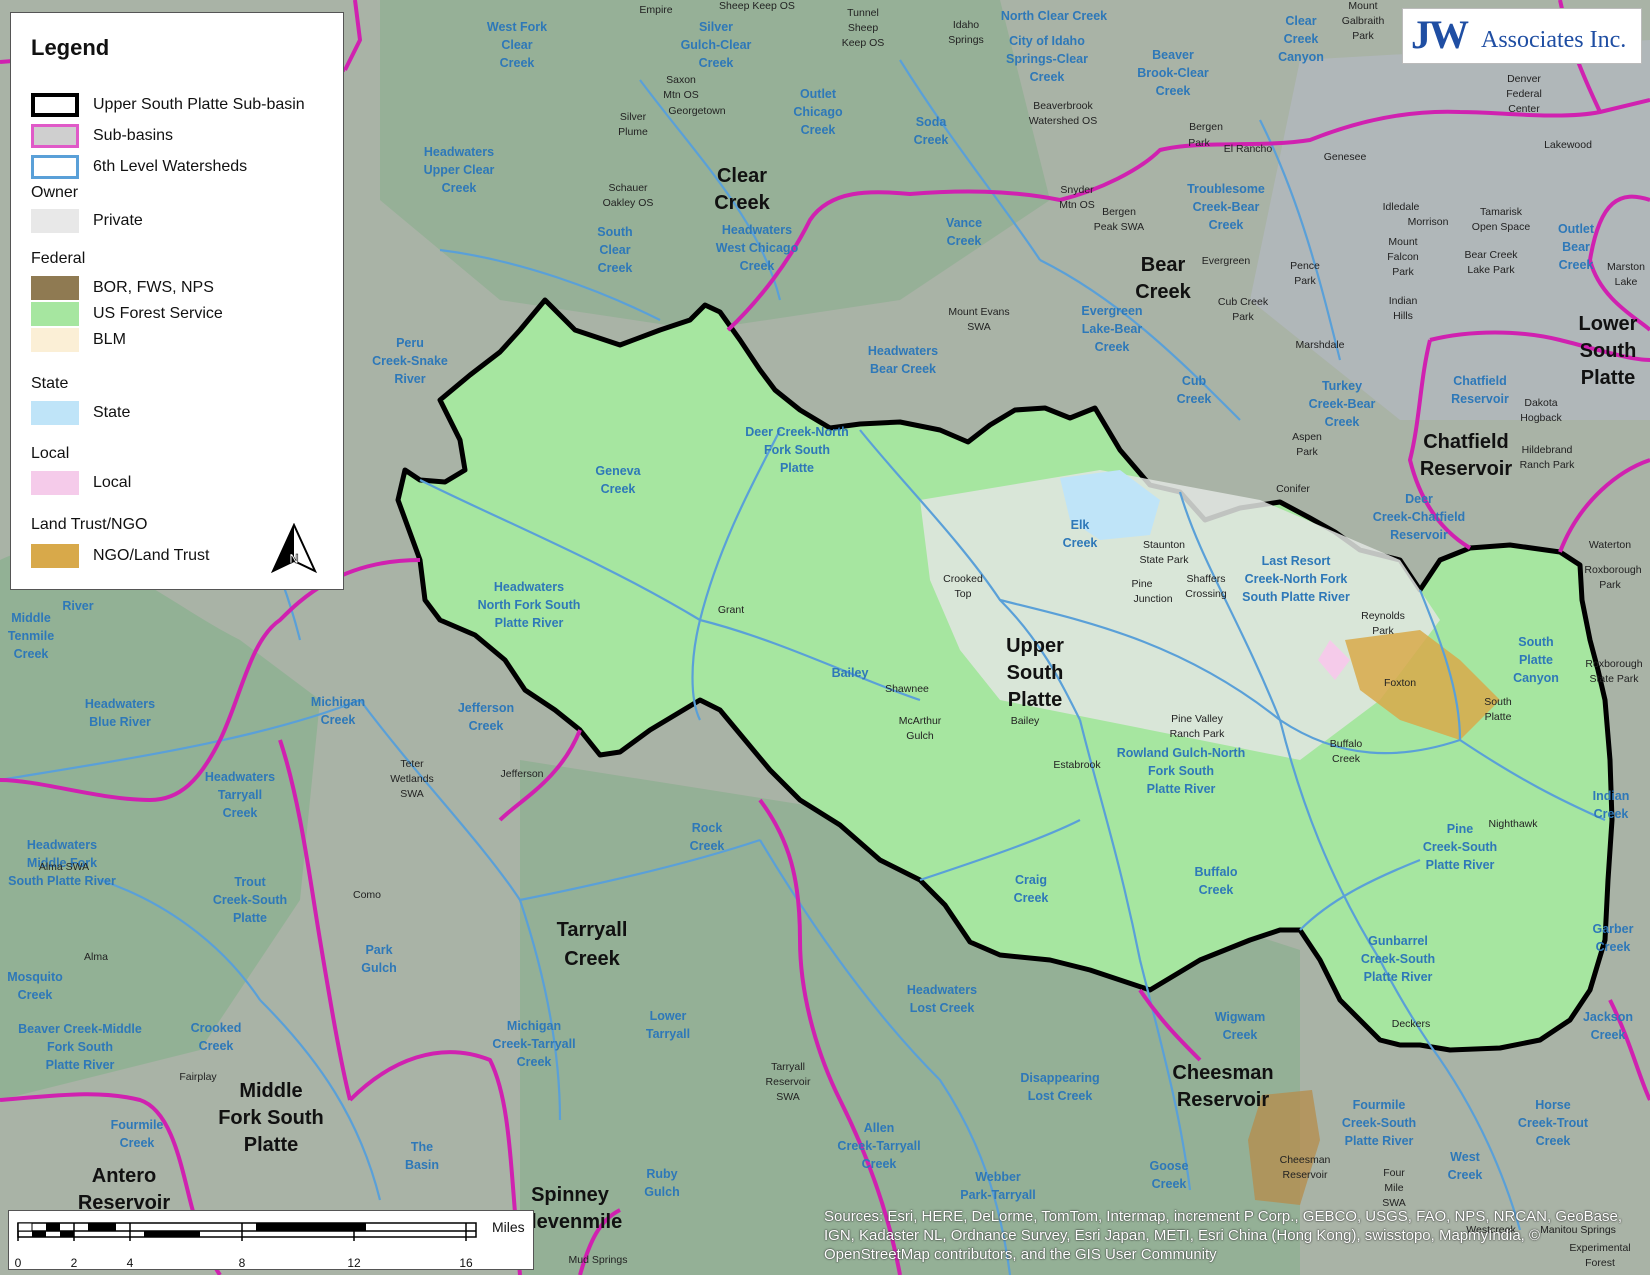 Image resolution: width=1650 pixels, height=1275 pixels. What do you see at coordinates (1181, 753) in the screenshot?
I see `watershed-label: Rowland Gulch-North` at bounding box center [1181, 753].